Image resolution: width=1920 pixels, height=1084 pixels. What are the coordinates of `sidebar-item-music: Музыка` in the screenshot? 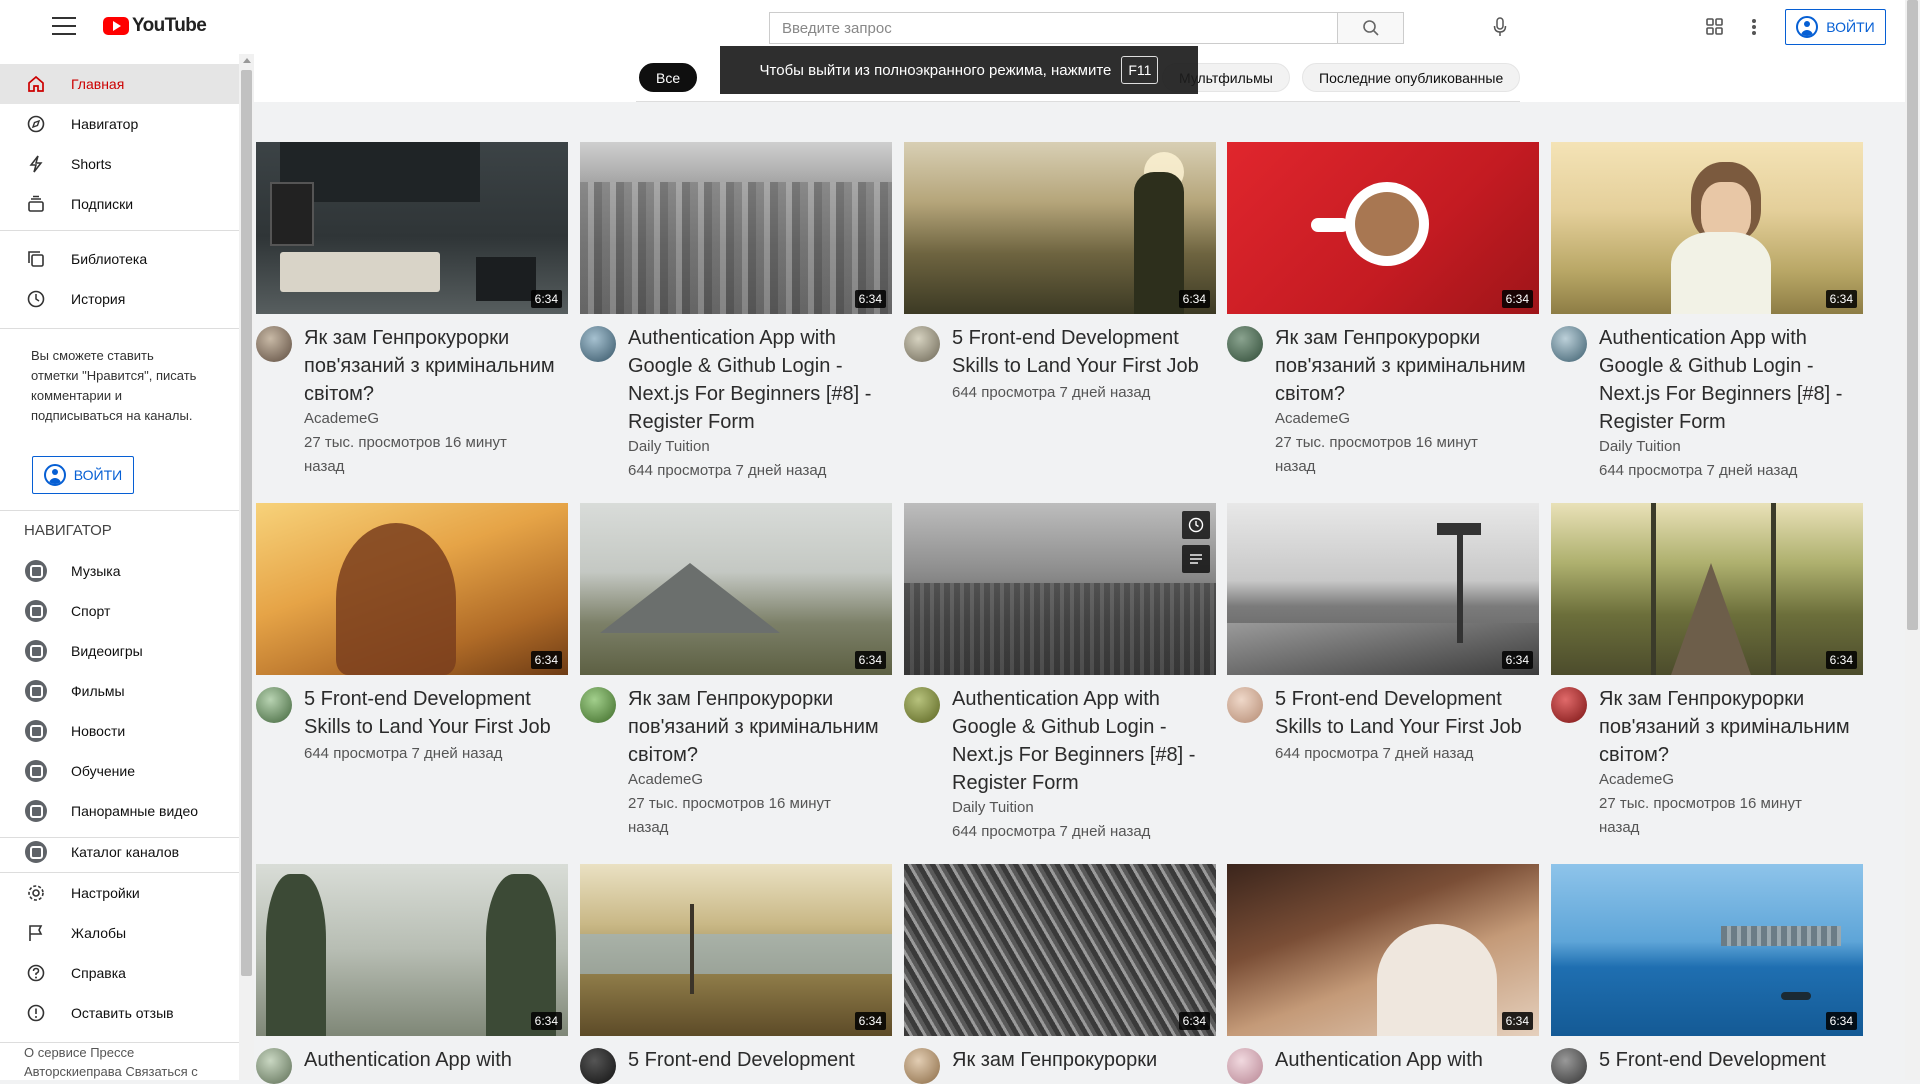 It's located at (119, 571).